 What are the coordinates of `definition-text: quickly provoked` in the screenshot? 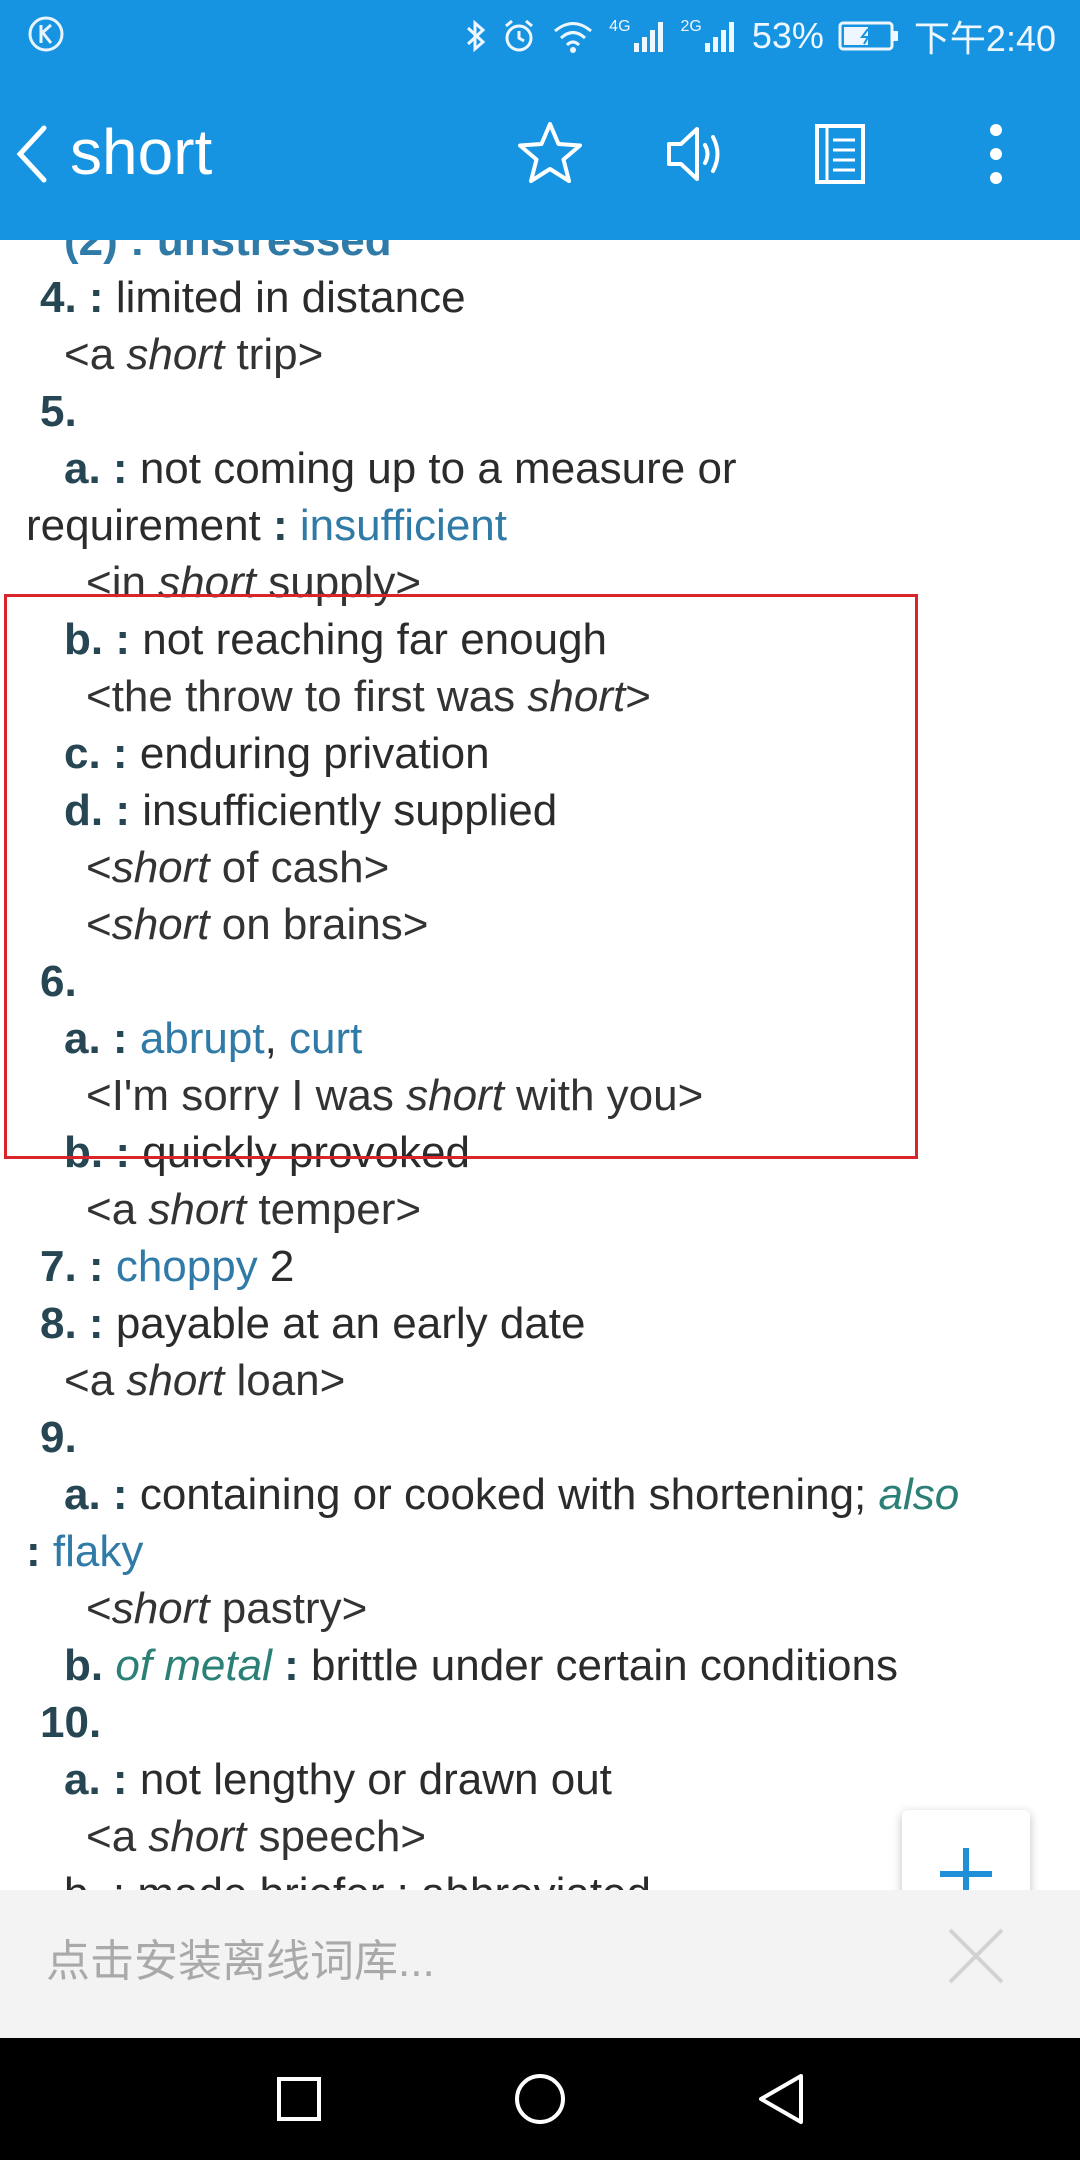 It's located at (306, 1152).